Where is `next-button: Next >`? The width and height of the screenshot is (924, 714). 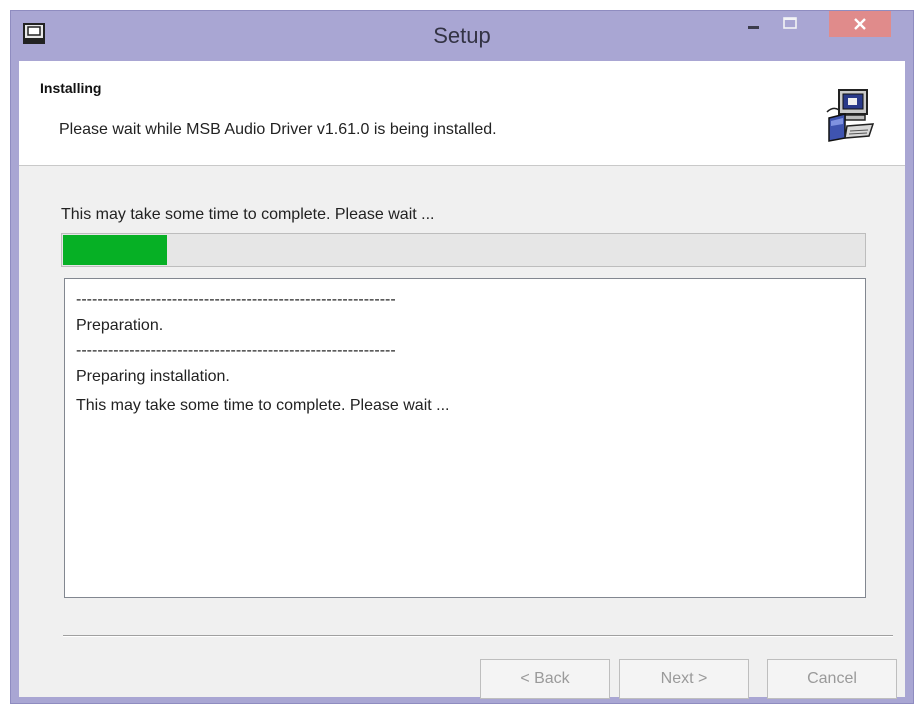 next-button: Next > is located at coordinates (684, 679).